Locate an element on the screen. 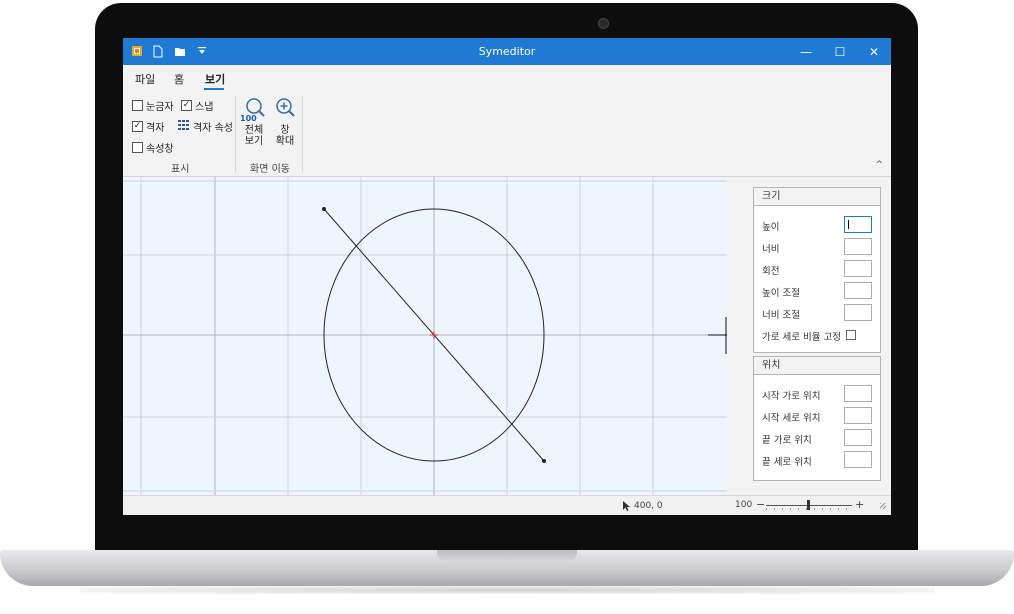 The image size is (1014, 614). zoom-in-label-1: 창 is located at coordinates (285, 130).